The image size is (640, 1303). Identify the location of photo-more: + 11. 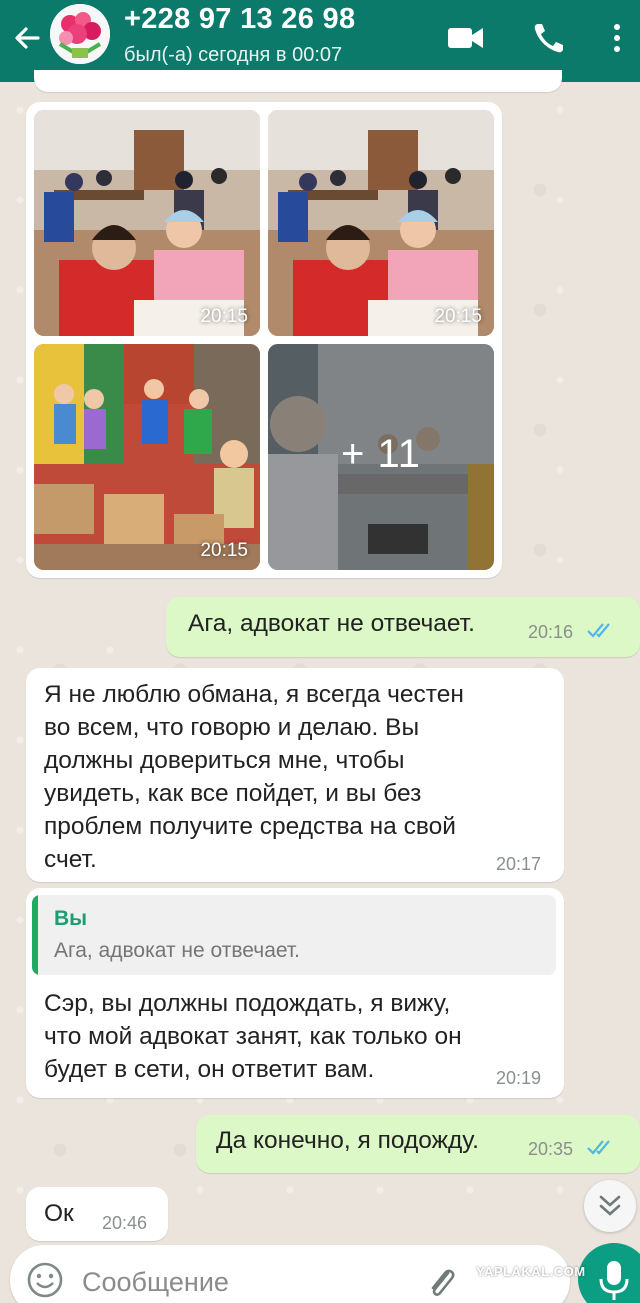
(381, 457).